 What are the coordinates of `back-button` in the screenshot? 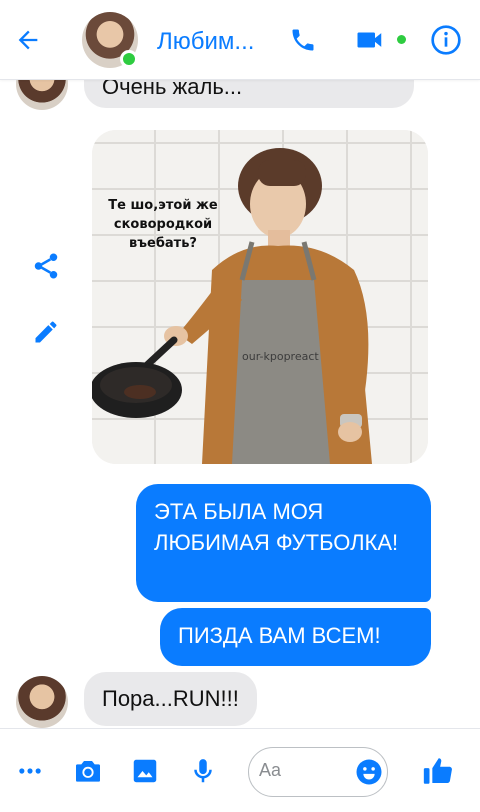 It's located at (28, 40).